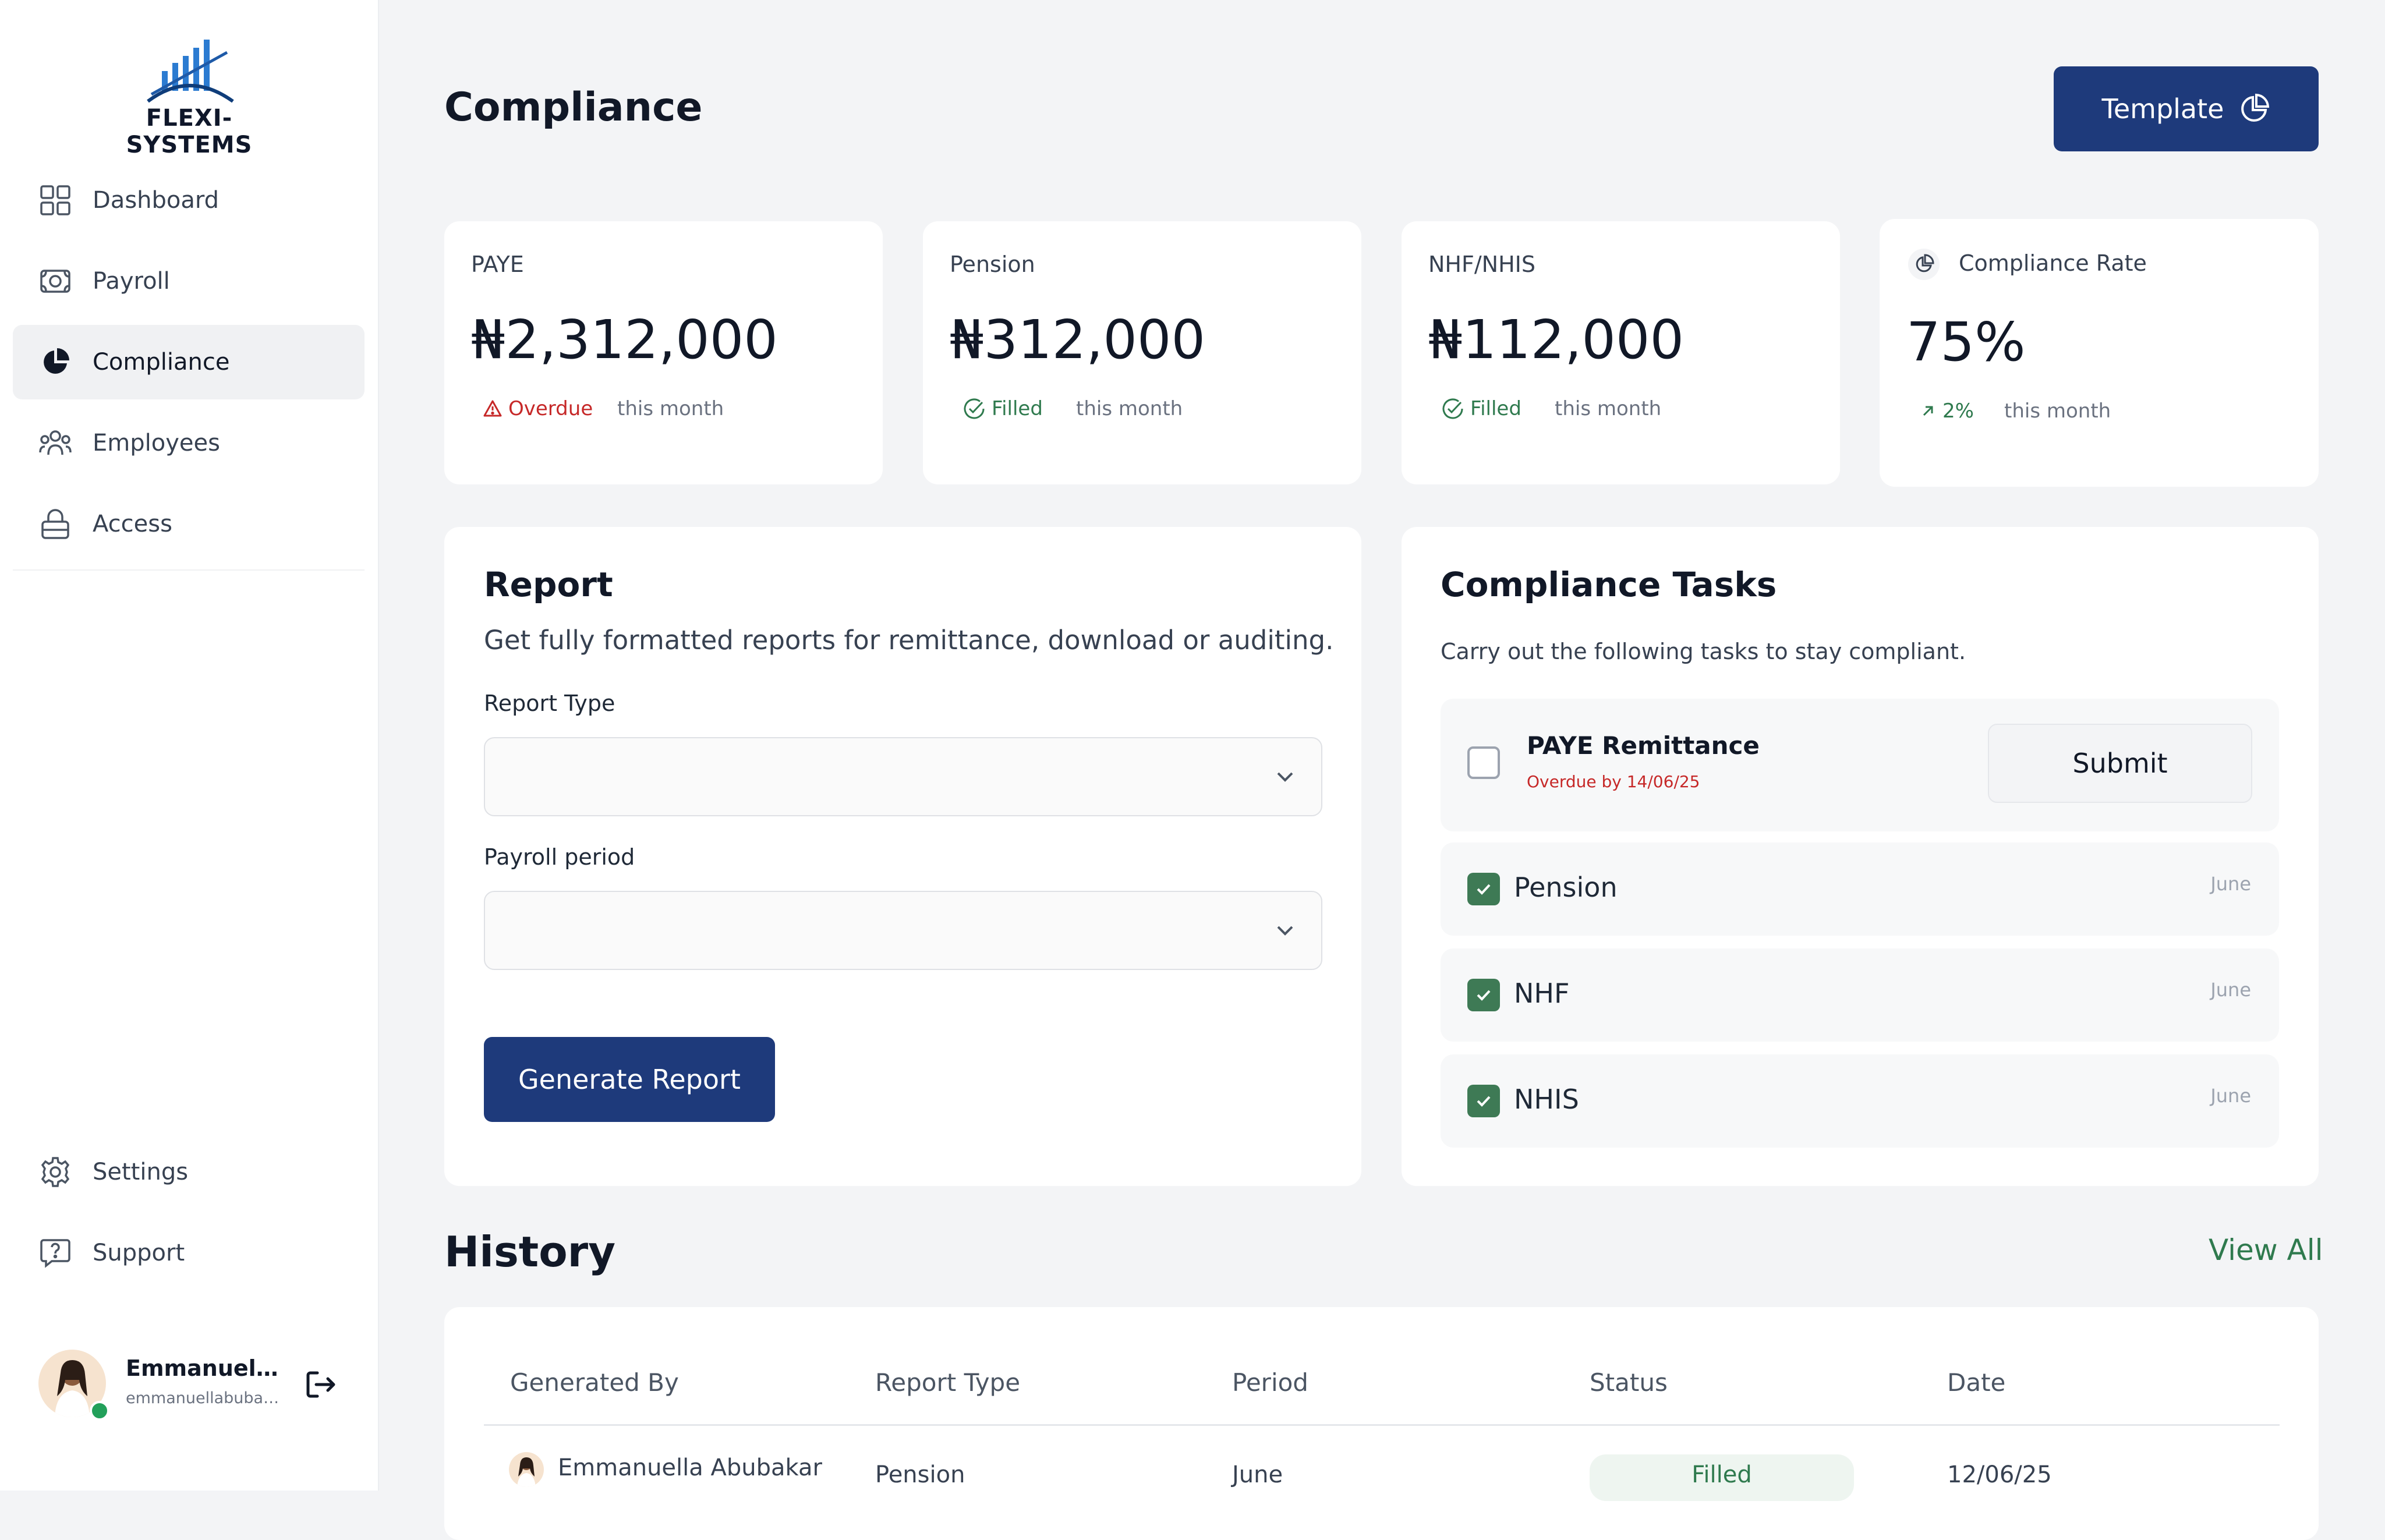 The width and height of the screenshot is (2385, 1540). What do you see at coordinates (903, 930) in the screenshot?
I see `payroll-period-select` at bounding box center [903, 930].